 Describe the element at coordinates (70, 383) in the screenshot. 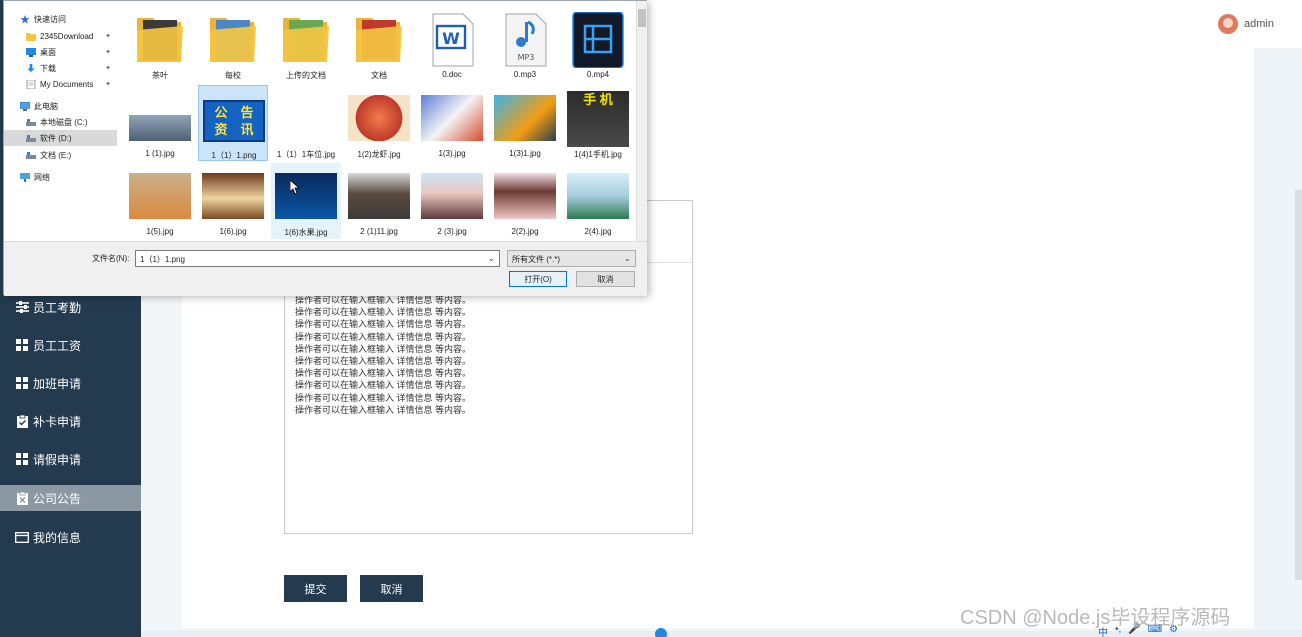

I see `sidebar-item-overtime: 加班申请` at that location.